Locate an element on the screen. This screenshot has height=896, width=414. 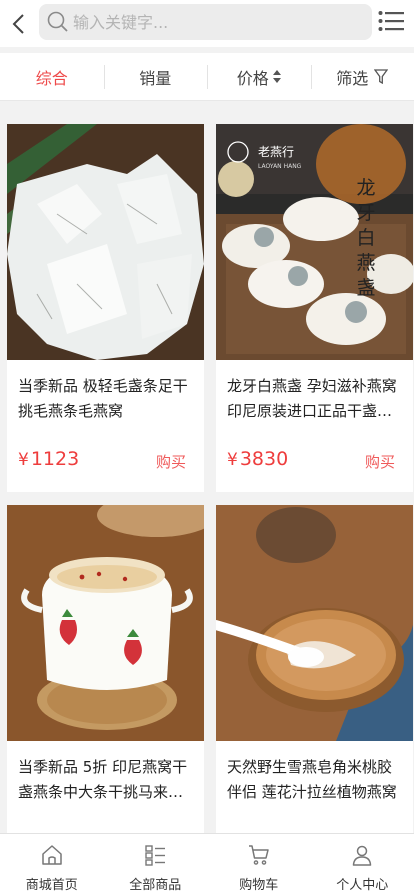
filter-funnel-icon is located at coordinates (381, 76).